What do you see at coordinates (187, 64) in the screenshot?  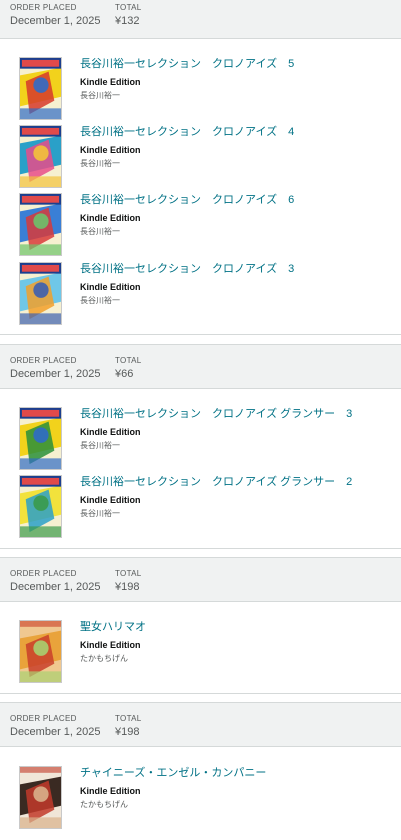 I see `item-title-link: 長谷川裕一セレクション クロノアイズ 5` at bounding box center [187, 64].